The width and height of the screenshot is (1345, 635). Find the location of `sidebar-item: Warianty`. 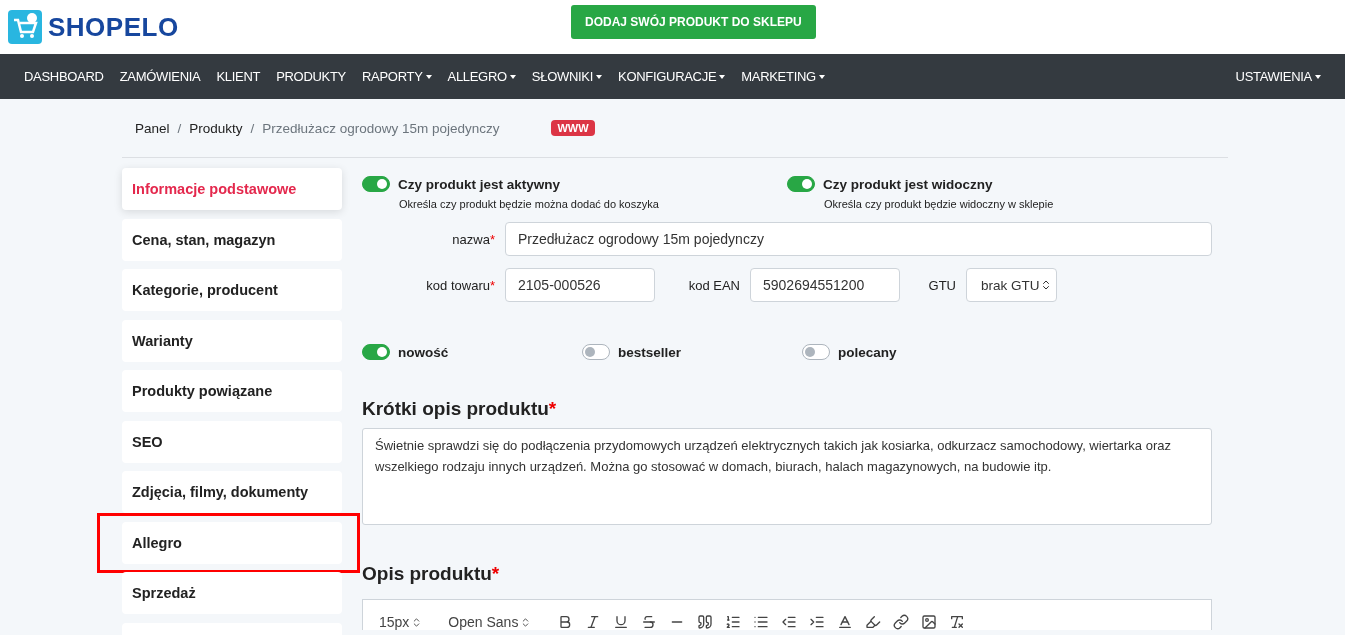

sidebar-item: Warianty is located at coordinates (232, 340).